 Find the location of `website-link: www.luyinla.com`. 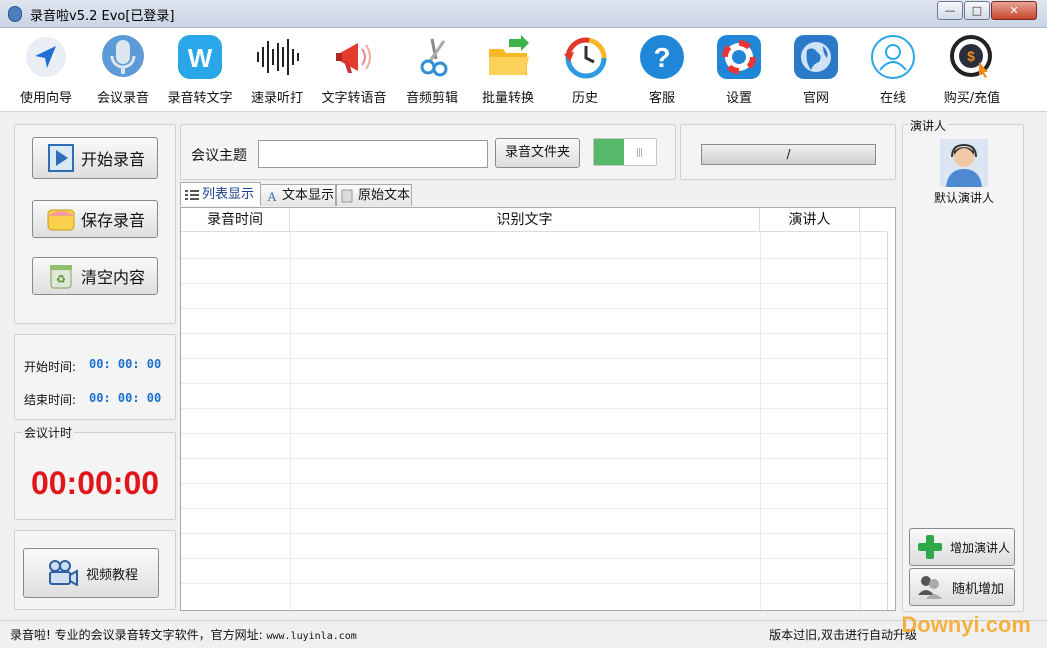

website-link: www.luyinla.com is located at coordinates (311, 636).